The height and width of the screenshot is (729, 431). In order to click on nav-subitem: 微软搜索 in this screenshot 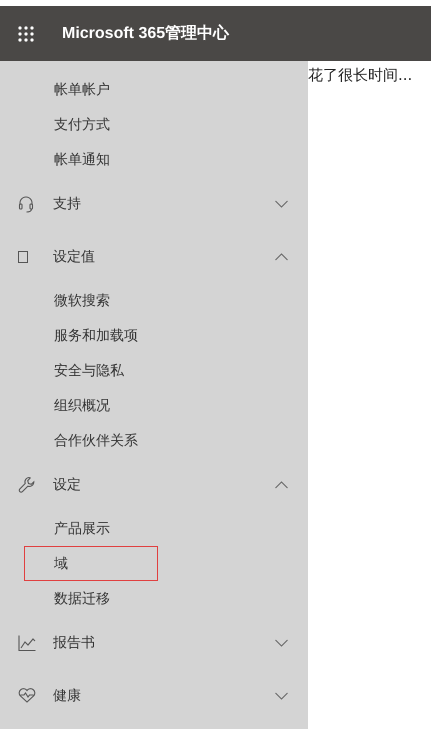, I will do `click(91, 300)`.